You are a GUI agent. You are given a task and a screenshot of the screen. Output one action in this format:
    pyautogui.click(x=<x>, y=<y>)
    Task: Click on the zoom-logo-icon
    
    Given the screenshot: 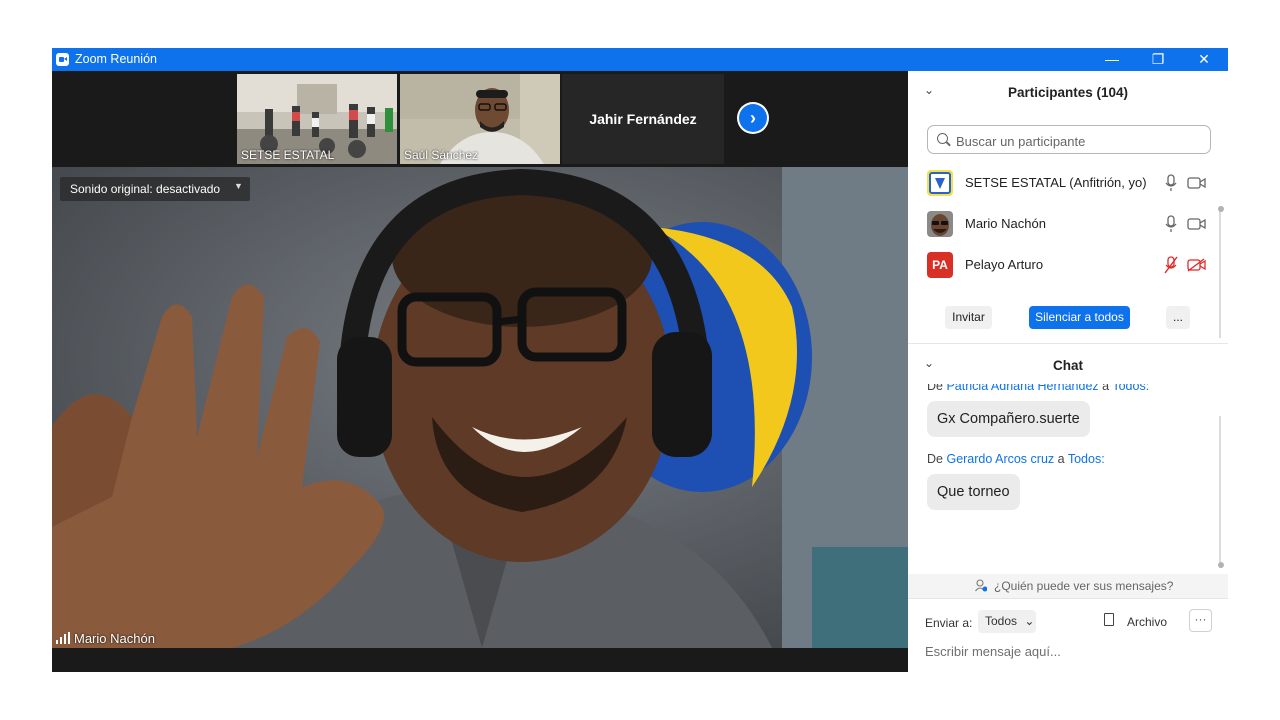 What is the action you would take?
    pyautogui.click(x=62, y=59)
    